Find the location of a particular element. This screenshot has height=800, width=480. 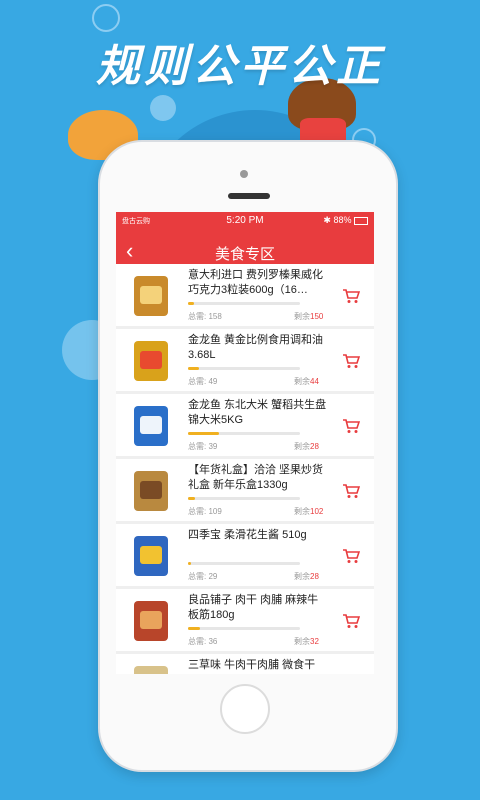

total-needed: 总需: 109 is located at coordinates (205, 511).